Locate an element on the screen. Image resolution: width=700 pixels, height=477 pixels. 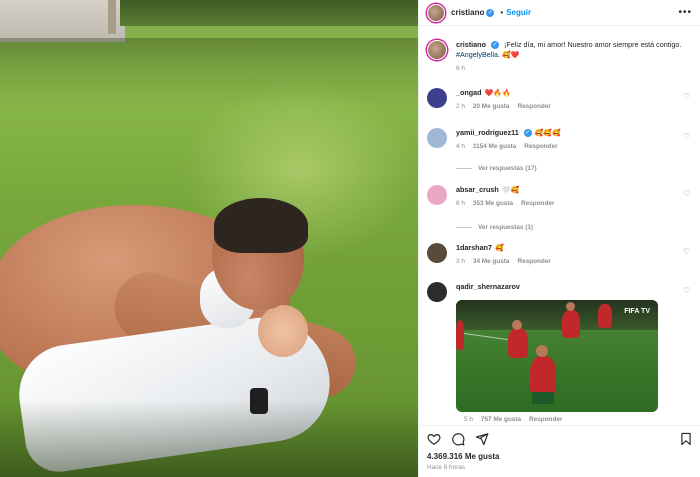
comment-likes: 1154 Me gusta is located at coordinates (494, 146).